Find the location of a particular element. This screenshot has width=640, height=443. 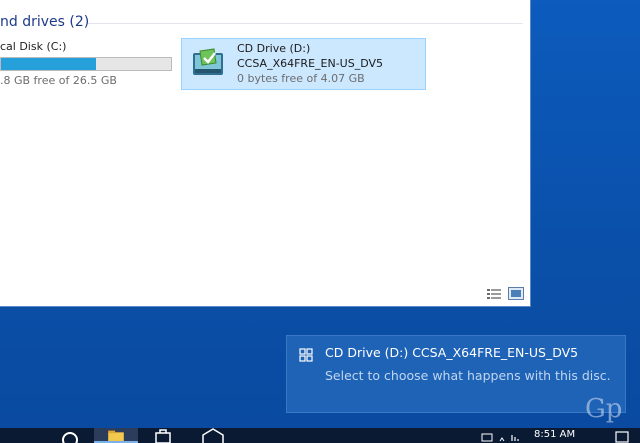

devices-and-drives-header: nd drives (2) is located at coordinates (261, 23).